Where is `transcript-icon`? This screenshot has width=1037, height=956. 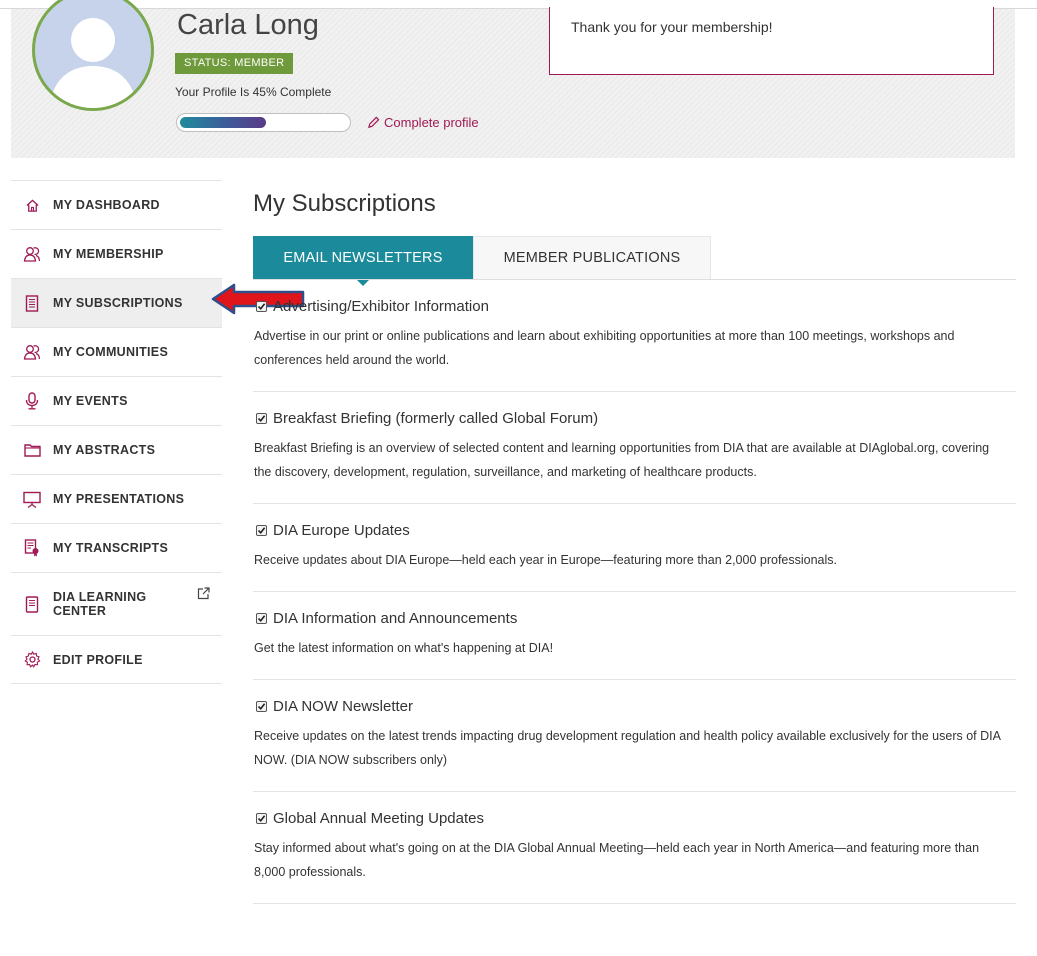 transcript-icon is located at coordinates (32, 548).